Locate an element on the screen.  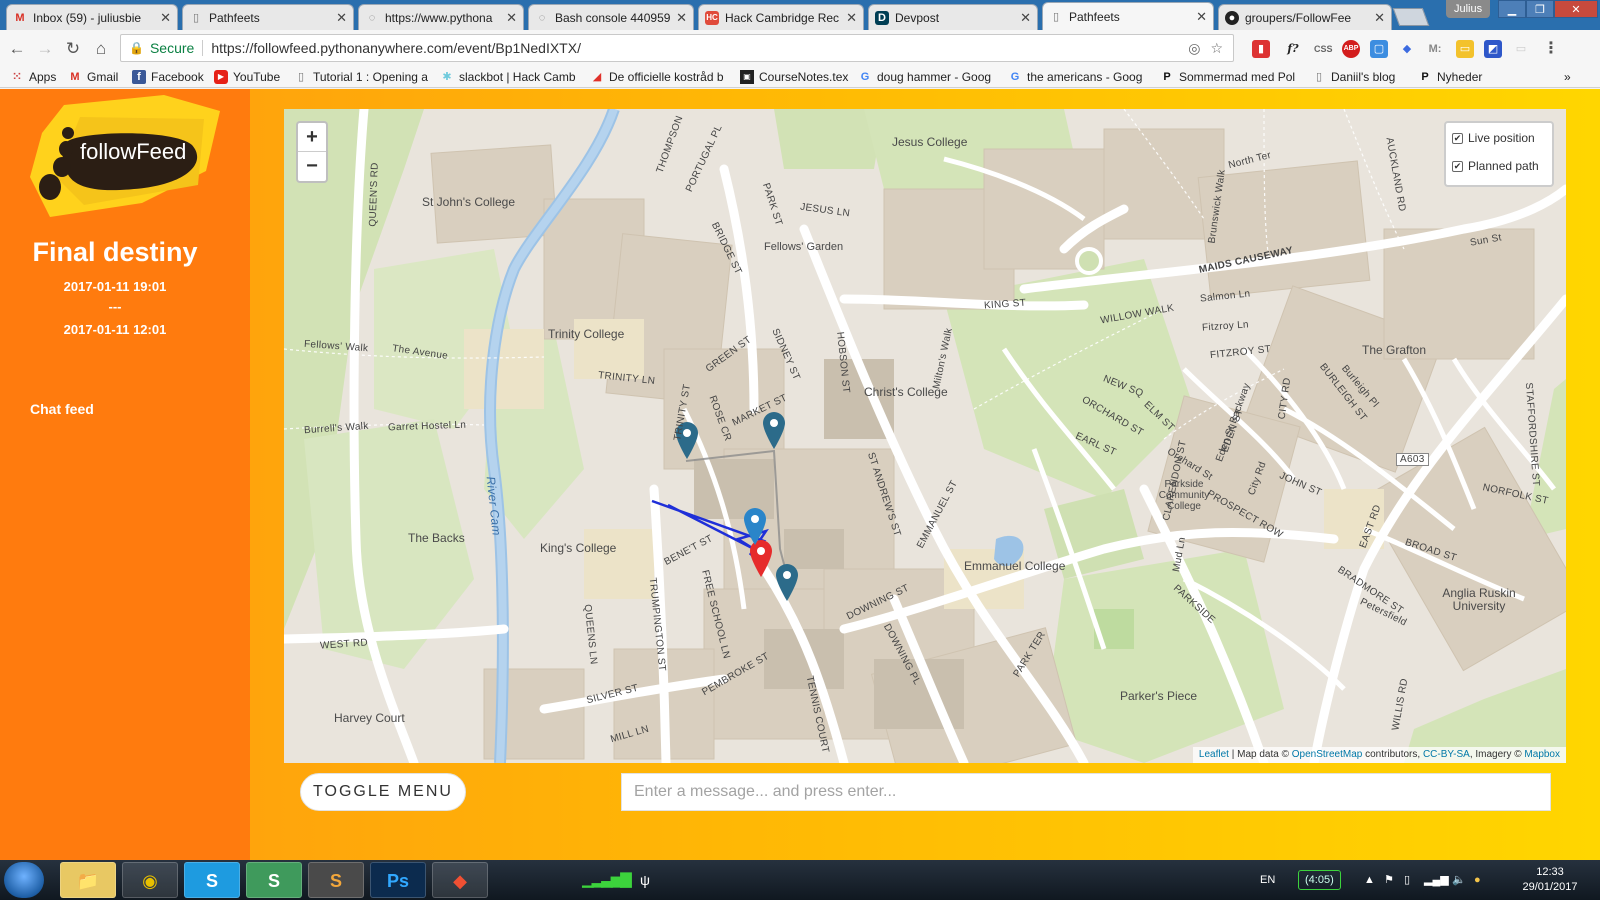
photoshop-icon: Ps is located at coordinates (398, 880).